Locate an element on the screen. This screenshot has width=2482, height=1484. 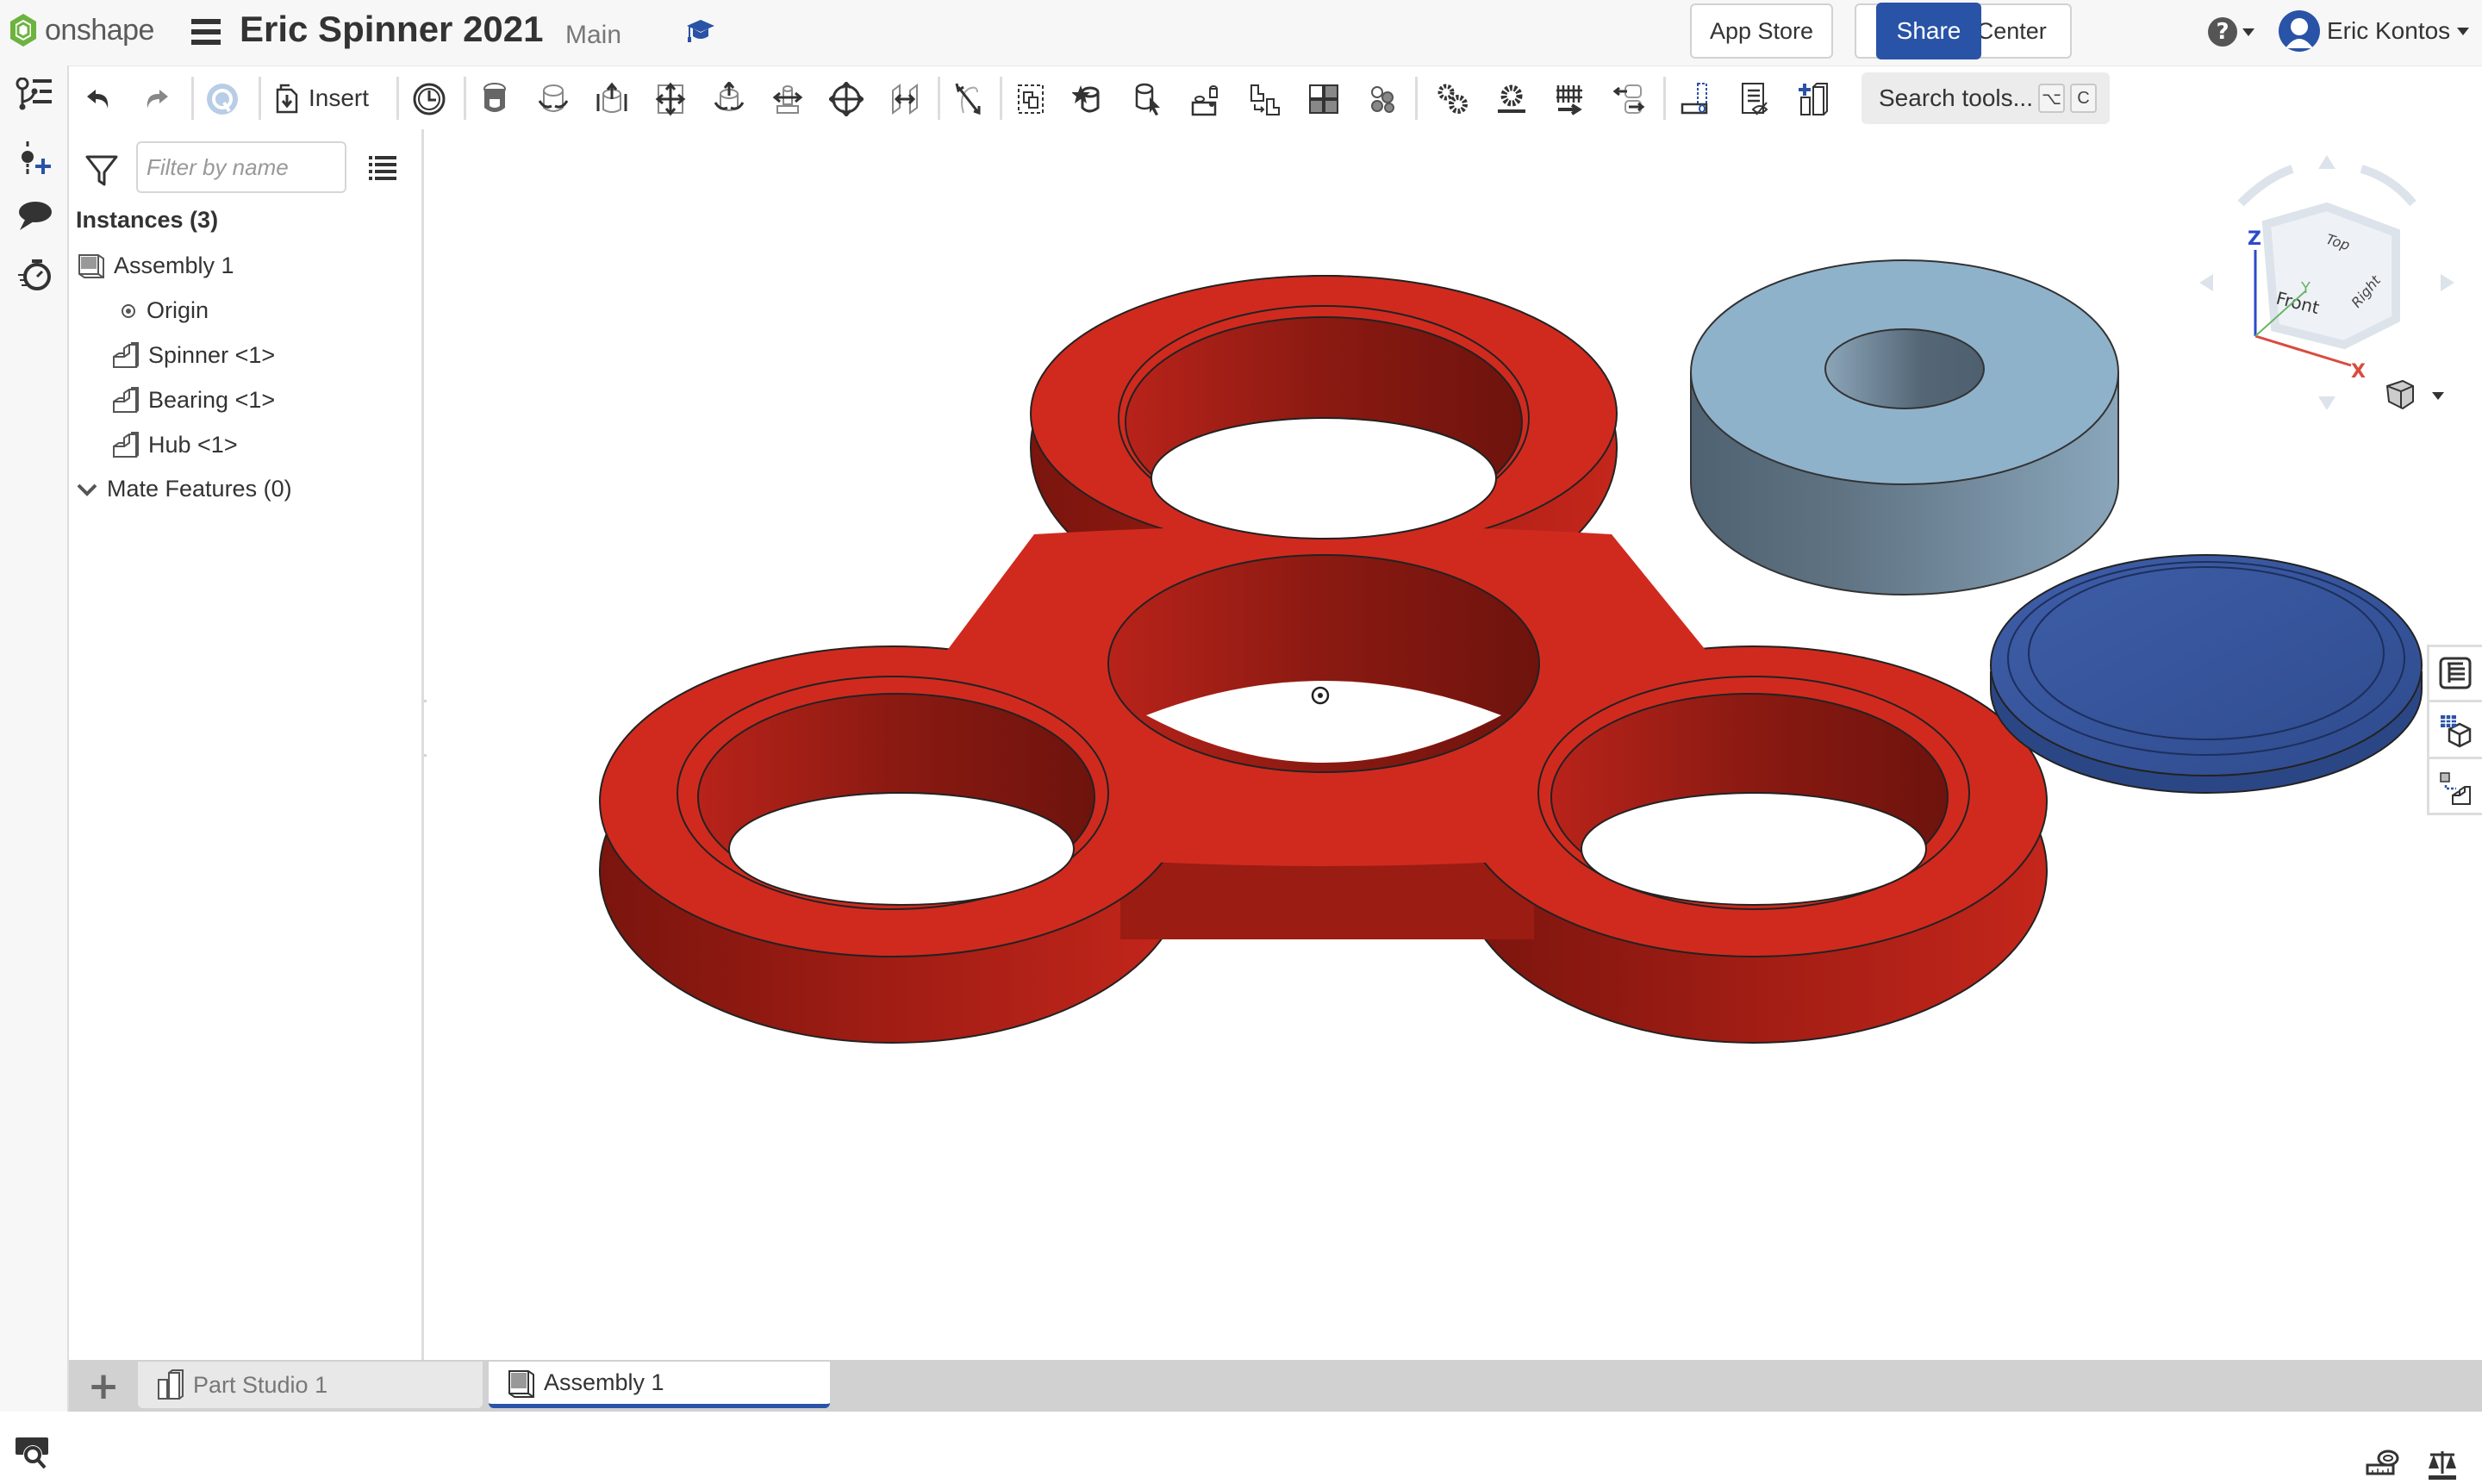
parallel-mate-icon is located at coordinates (905, 99).